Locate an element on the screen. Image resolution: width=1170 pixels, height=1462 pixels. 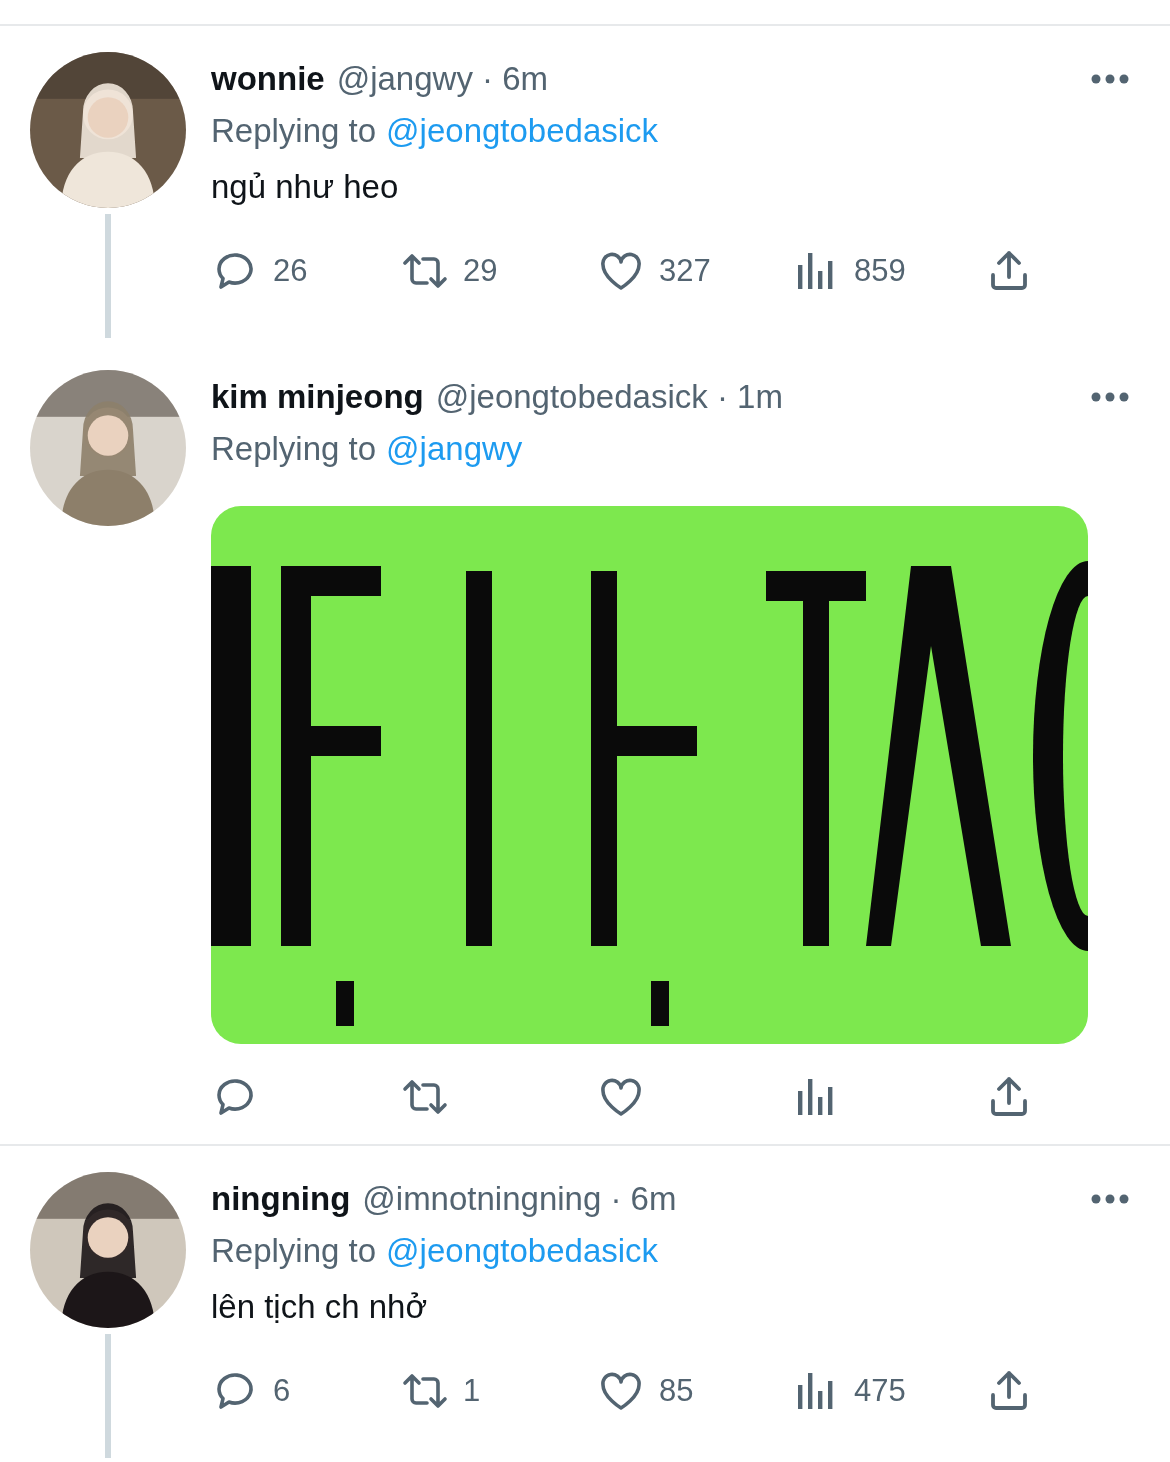
action-count: 1 is located at coordinates (472, 1391).